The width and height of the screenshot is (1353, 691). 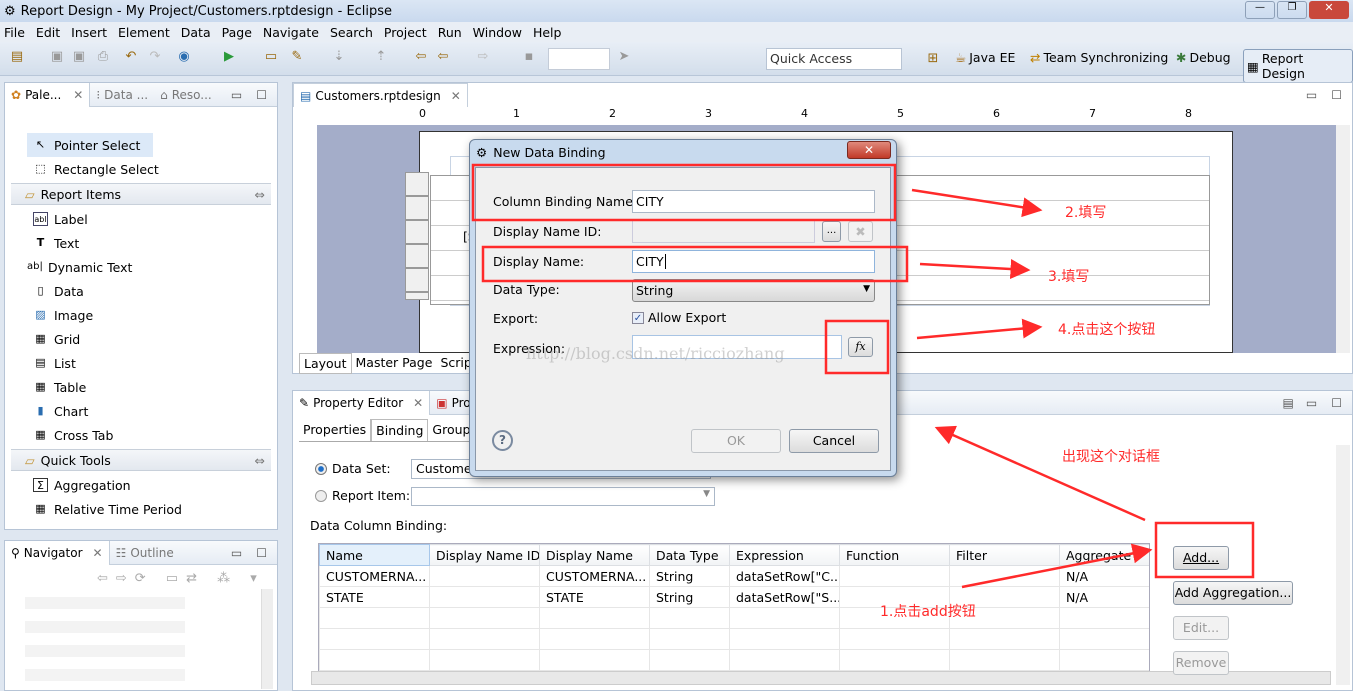 I want to click on column-header-expression: Expression, so click(x=784, y=555).